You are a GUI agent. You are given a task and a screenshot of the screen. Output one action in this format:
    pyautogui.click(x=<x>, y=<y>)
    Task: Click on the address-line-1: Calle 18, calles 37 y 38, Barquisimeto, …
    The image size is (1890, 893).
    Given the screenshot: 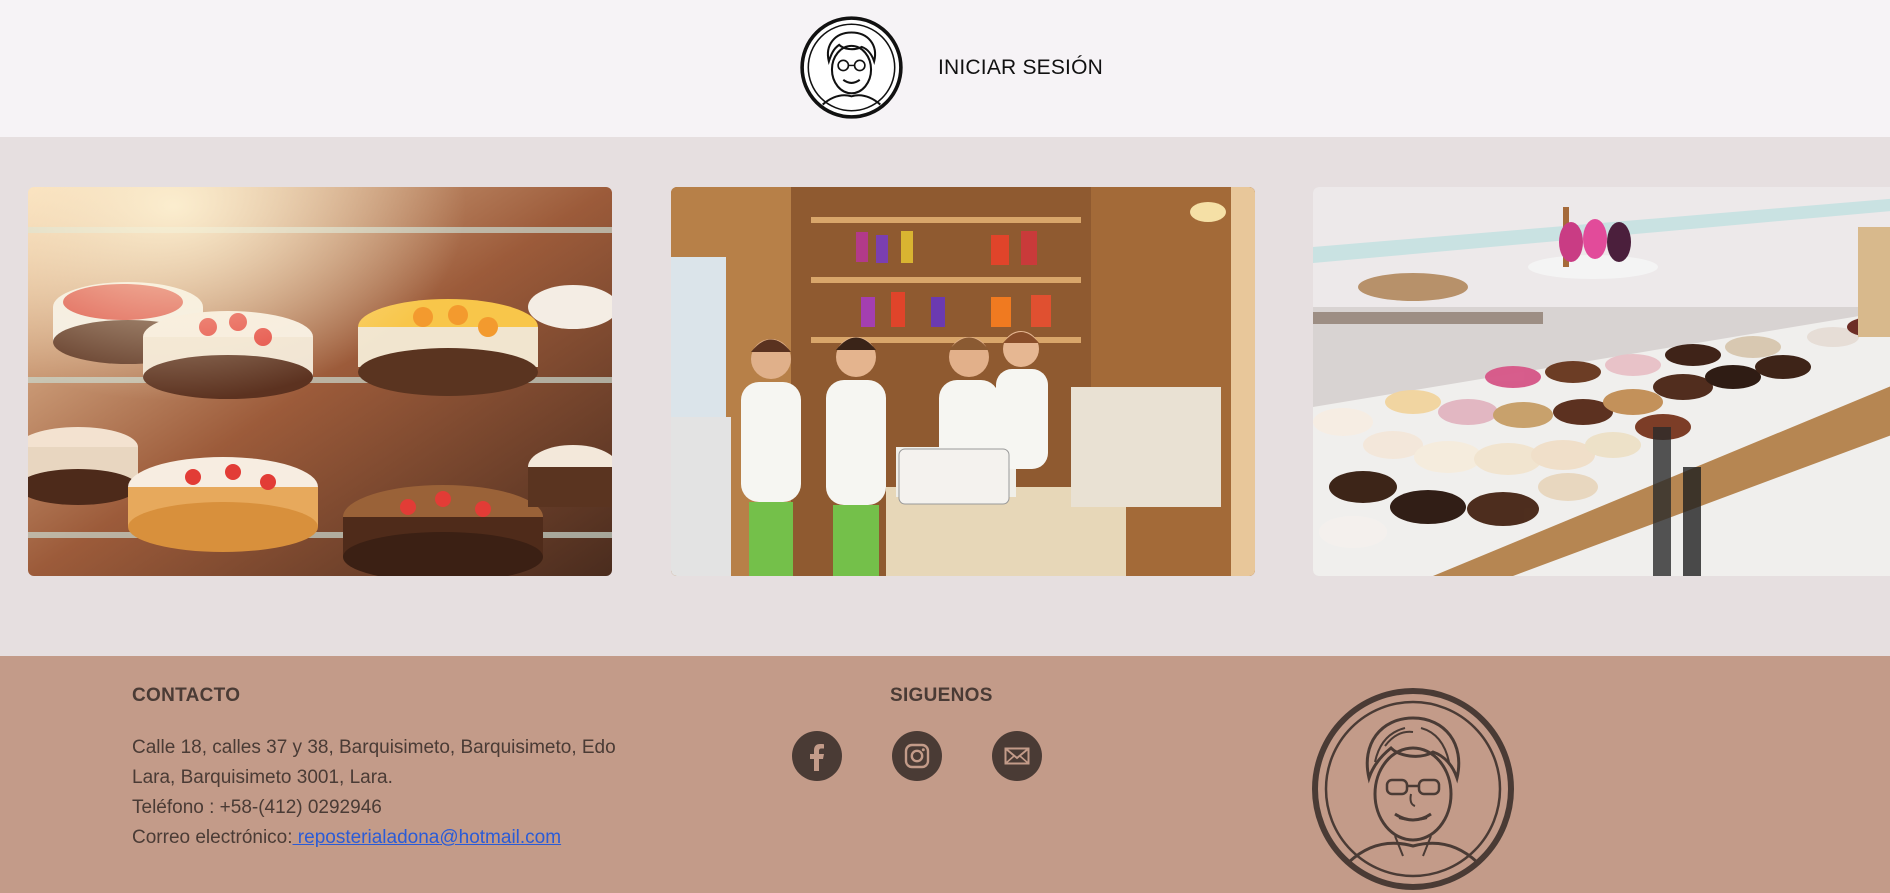 What is the action you would take?
    pyautogui.click(x=374, y=747)
    